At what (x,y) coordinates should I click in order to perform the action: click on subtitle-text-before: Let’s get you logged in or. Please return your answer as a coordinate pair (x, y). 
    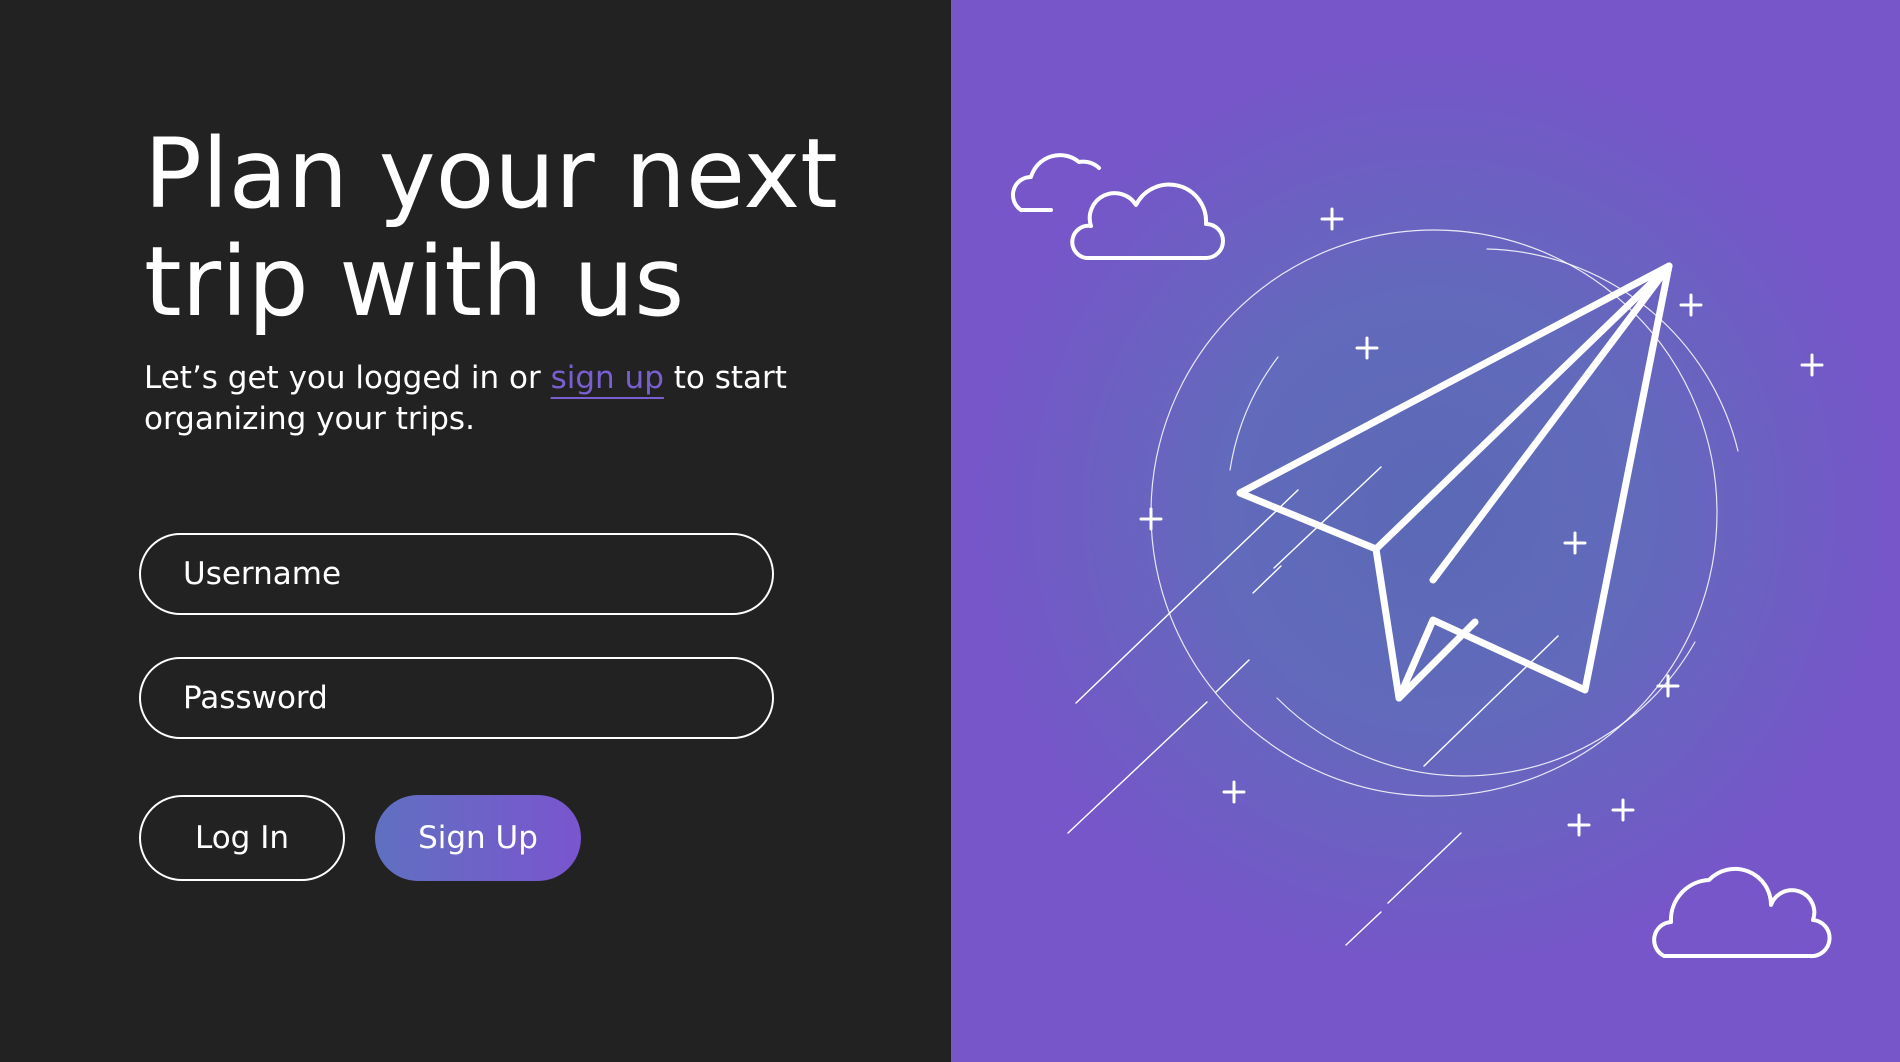
    Looking at the image, I should click on (347, 378).